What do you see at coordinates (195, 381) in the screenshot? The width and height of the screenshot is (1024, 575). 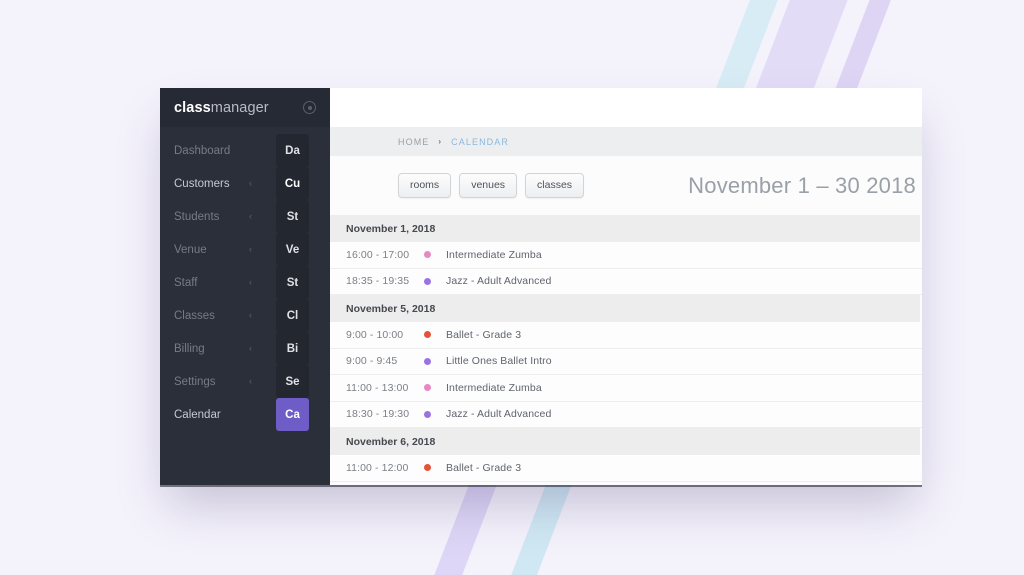 I see `sidebar-item-label: Settings` at bounding box center [195, 381].